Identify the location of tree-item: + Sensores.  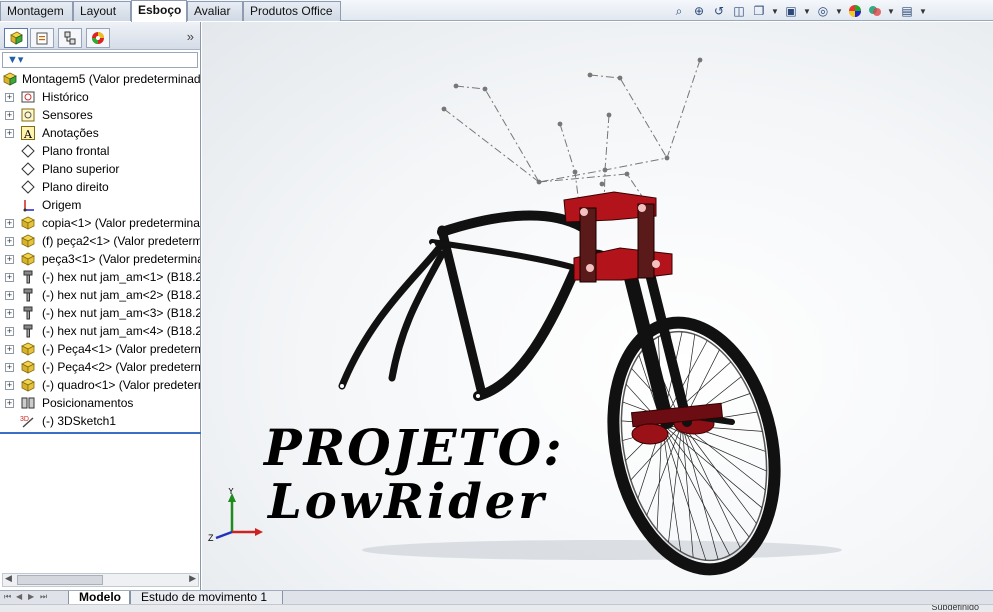
(100, 115).